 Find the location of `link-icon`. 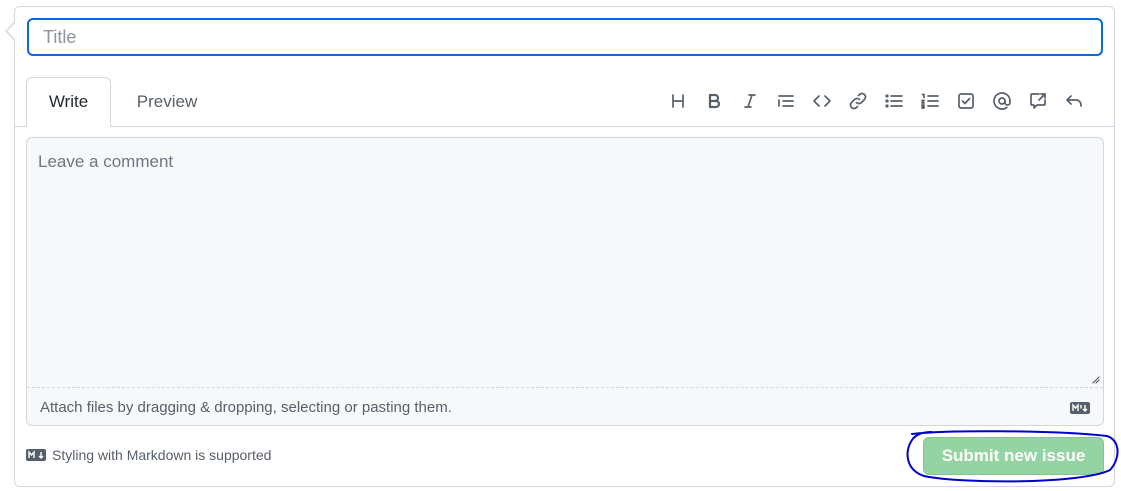

link-icon is located at coordinates (858, 101).